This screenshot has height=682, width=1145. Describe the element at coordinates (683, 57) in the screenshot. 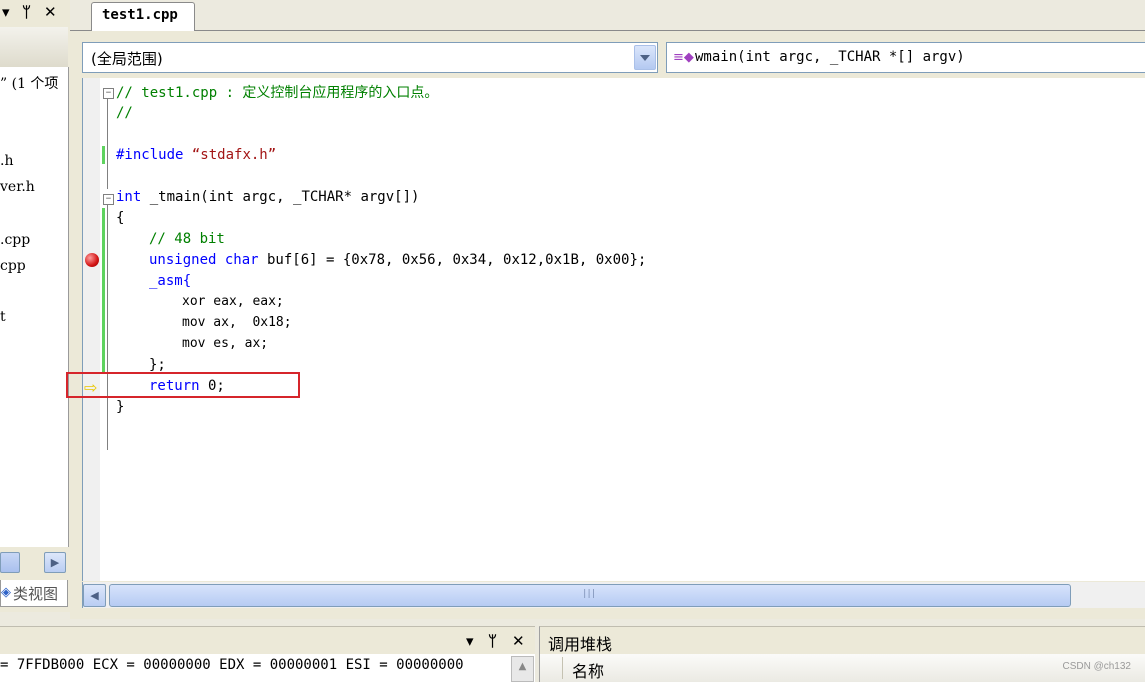

I see `method-icon: ≡◆` at that location.